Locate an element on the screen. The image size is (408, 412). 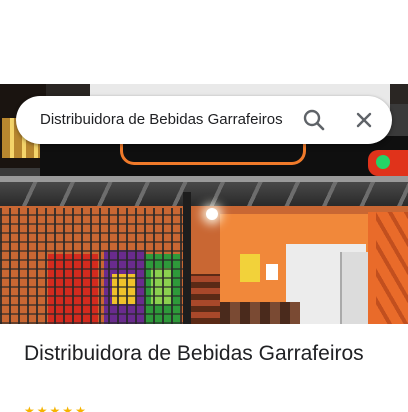
search-bar: Distribuidora de Bebidas Garrafeiros is located at coordinates (204, 120).